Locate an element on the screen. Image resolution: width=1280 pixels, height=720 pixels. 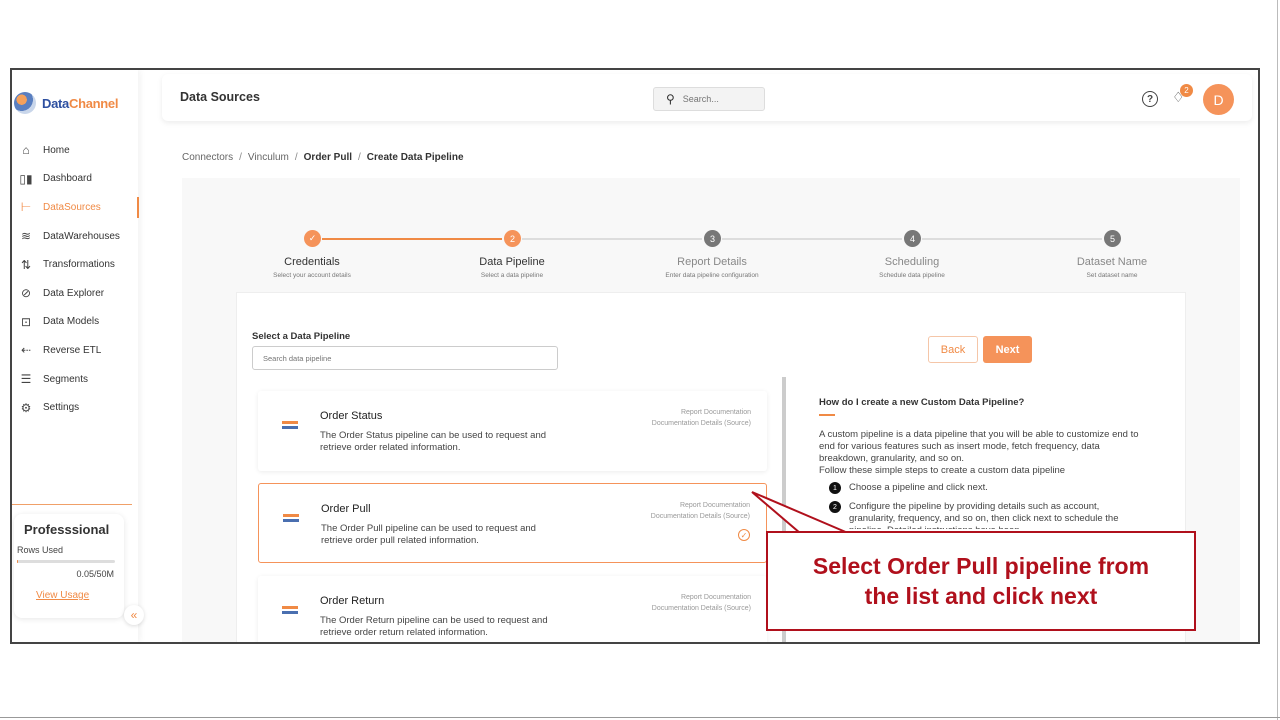
step-2-subtitle: Select a data pipeline is located at coordinates (512, 275).